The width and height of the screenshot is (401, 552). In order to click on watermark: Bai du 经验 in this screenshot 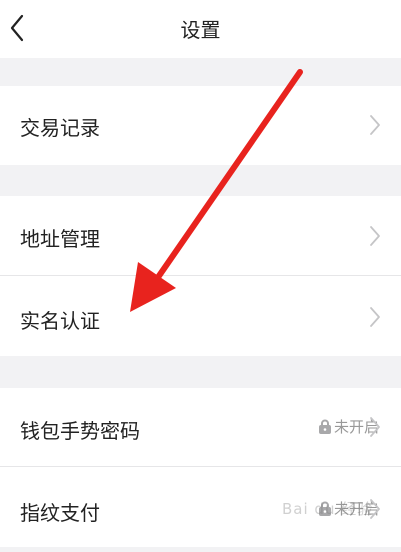, I will do `click(328, 509)`.